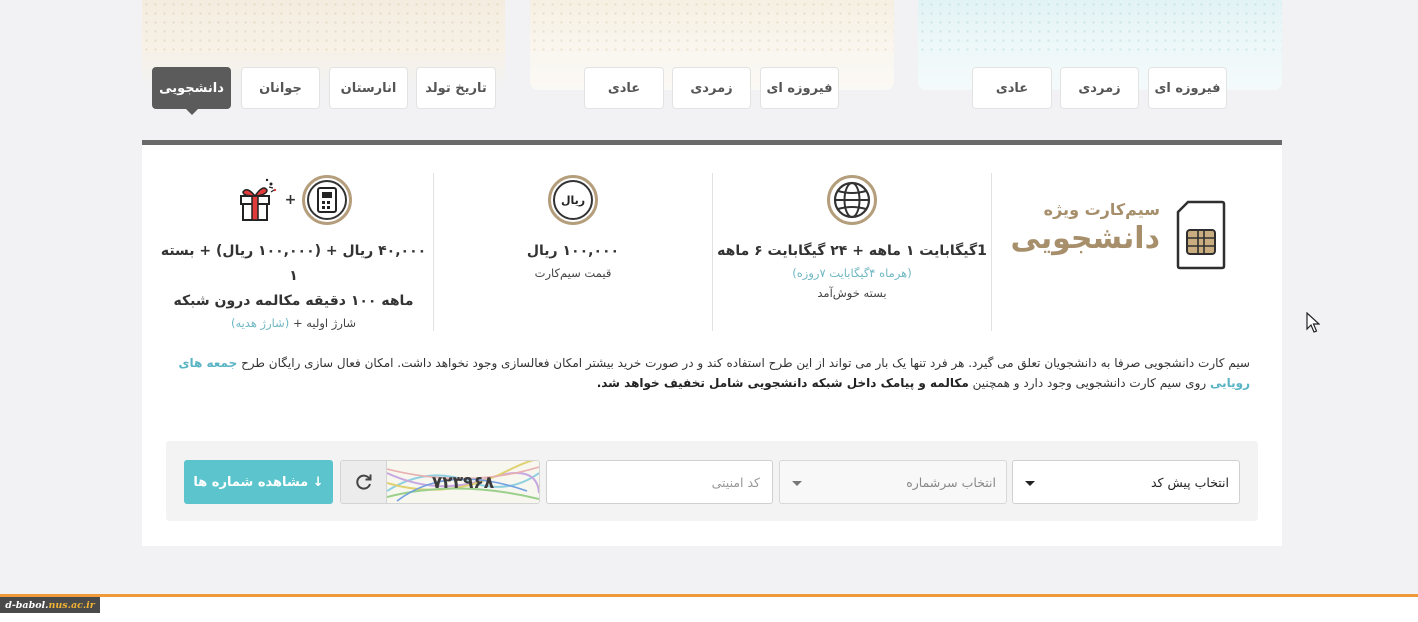  What do you see at coordinates (799, 88) in the screenshot?
I see `tab-mid-turquoise: فیروزه ای` at bounding box center [799, 88].